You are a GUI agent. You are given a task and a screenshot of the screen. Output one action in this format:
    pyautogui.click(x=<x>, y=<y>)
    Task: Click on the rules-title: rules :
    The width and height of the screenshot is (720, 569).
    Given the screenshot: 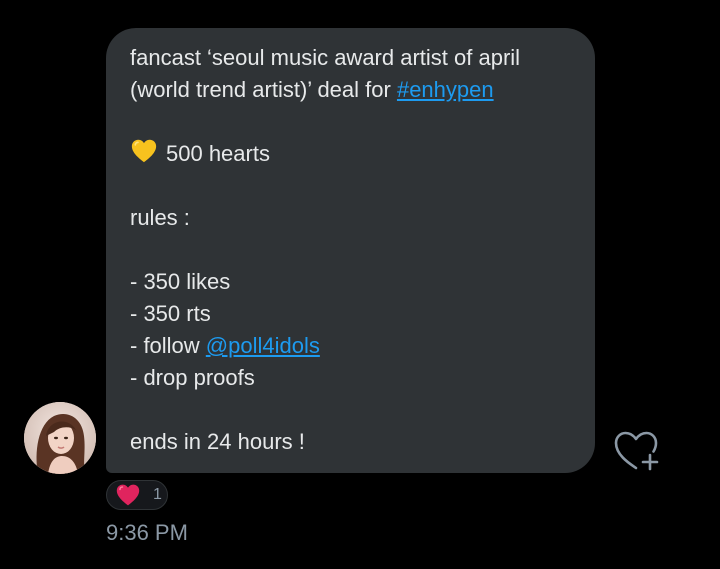 What is the action you would take?
    pyautogui.click(x=160, y=217)
    